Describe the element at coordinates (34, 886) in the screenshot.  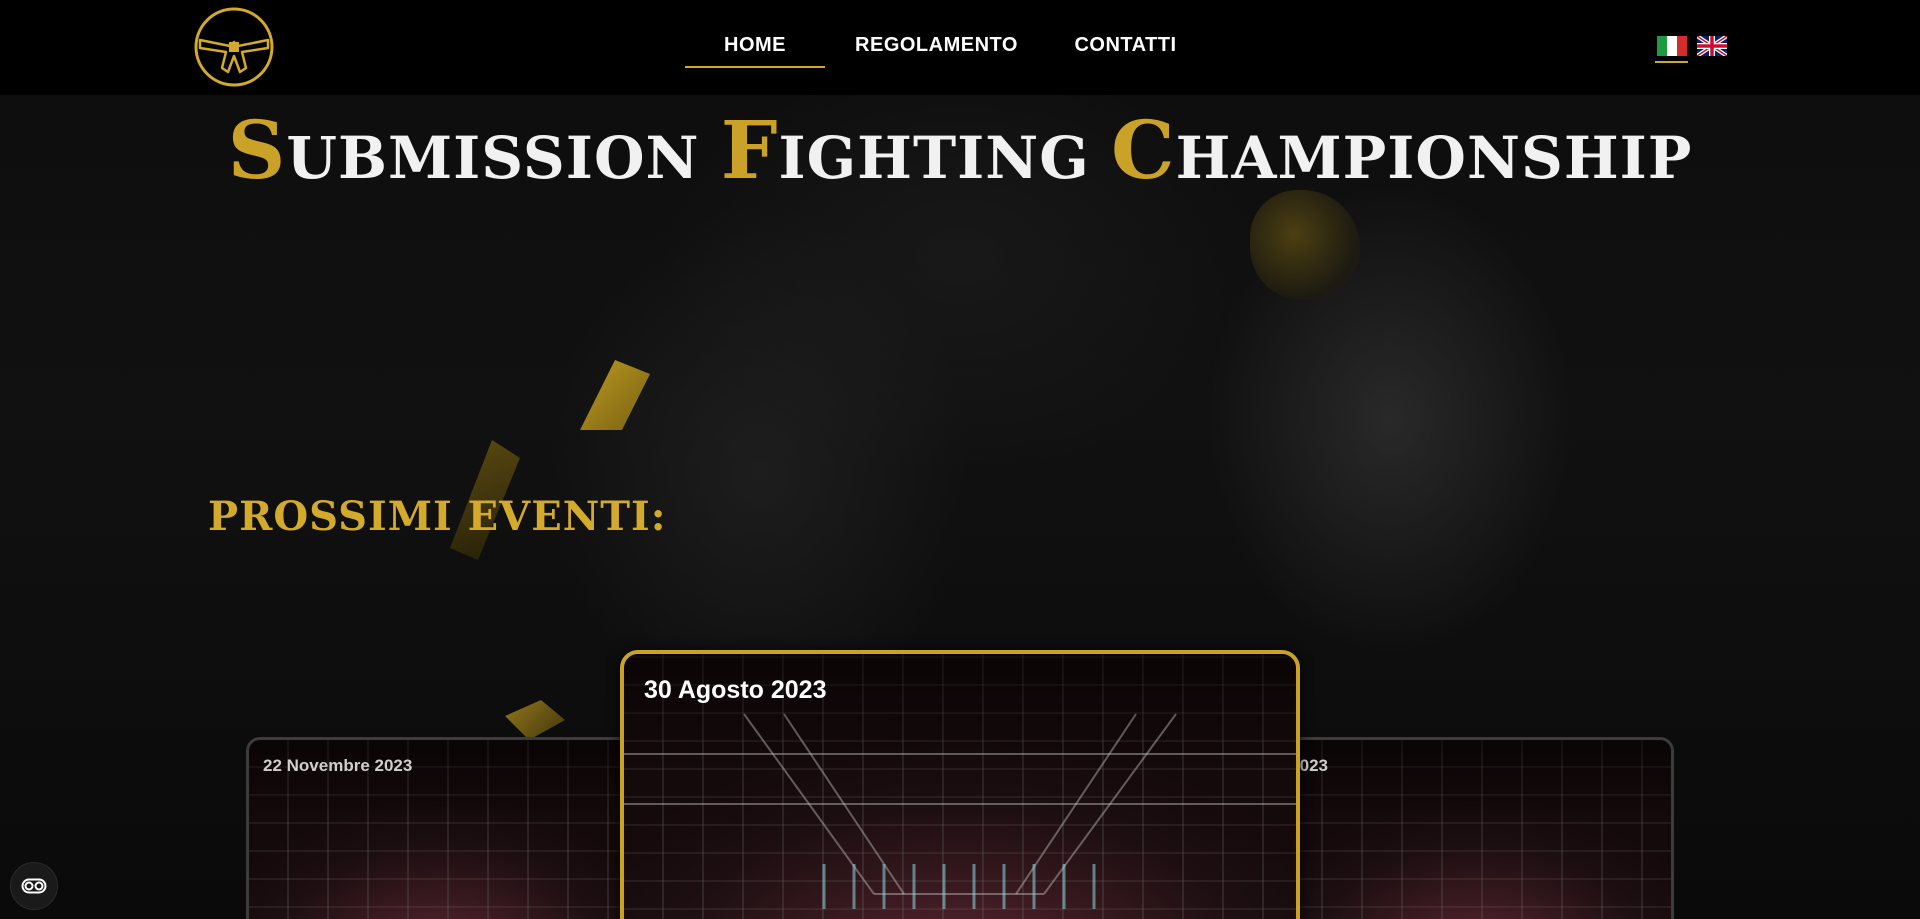
I see `accessibility-toggle-icon` at that location.